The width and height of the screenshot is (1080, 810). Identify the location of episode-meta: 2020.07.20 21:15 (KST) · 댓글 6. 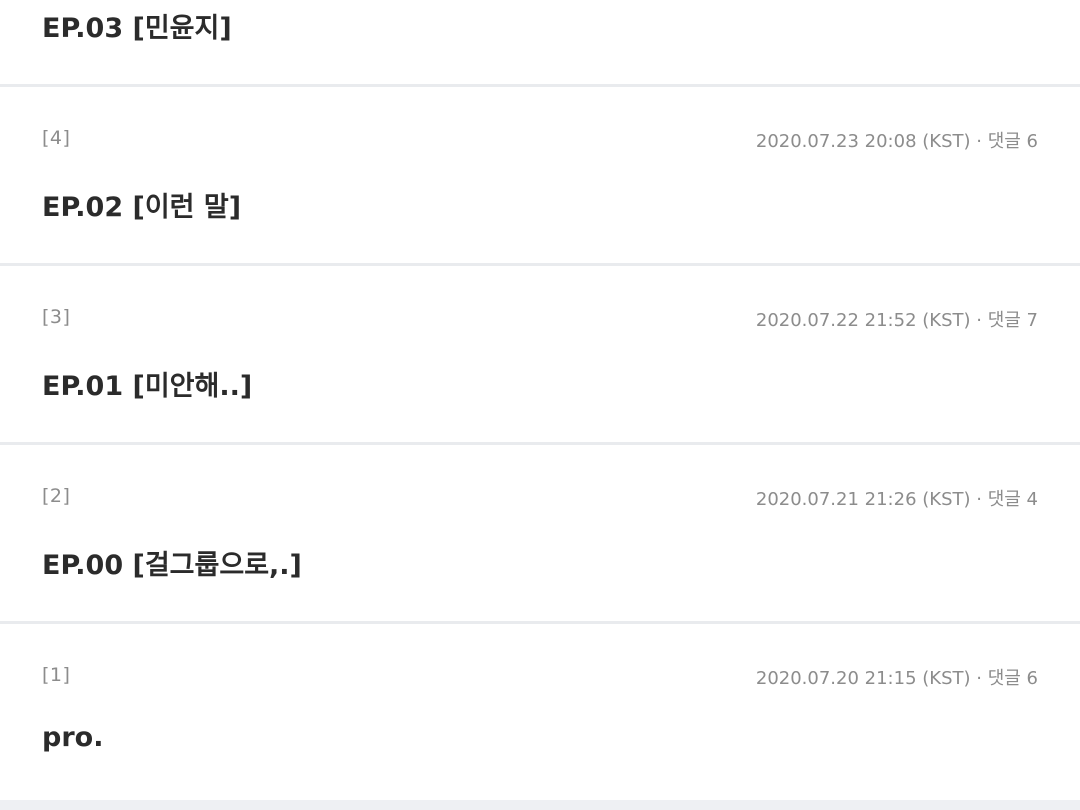
(897, 677).